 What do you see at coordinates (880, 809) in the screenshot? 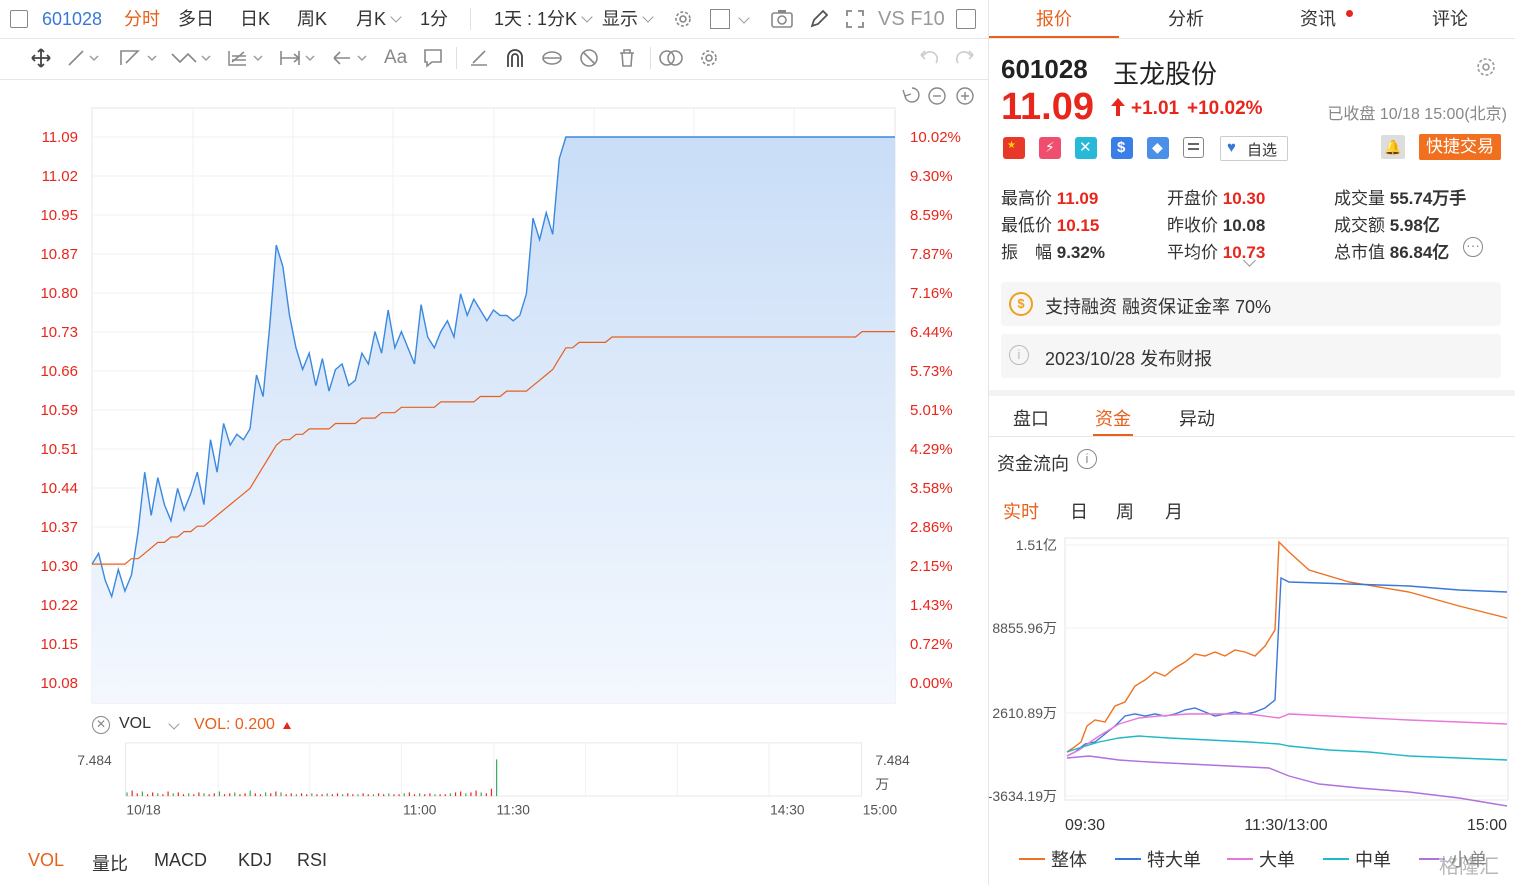
I see `x-label-1500: 15:00` at bounding box center [880, 809].